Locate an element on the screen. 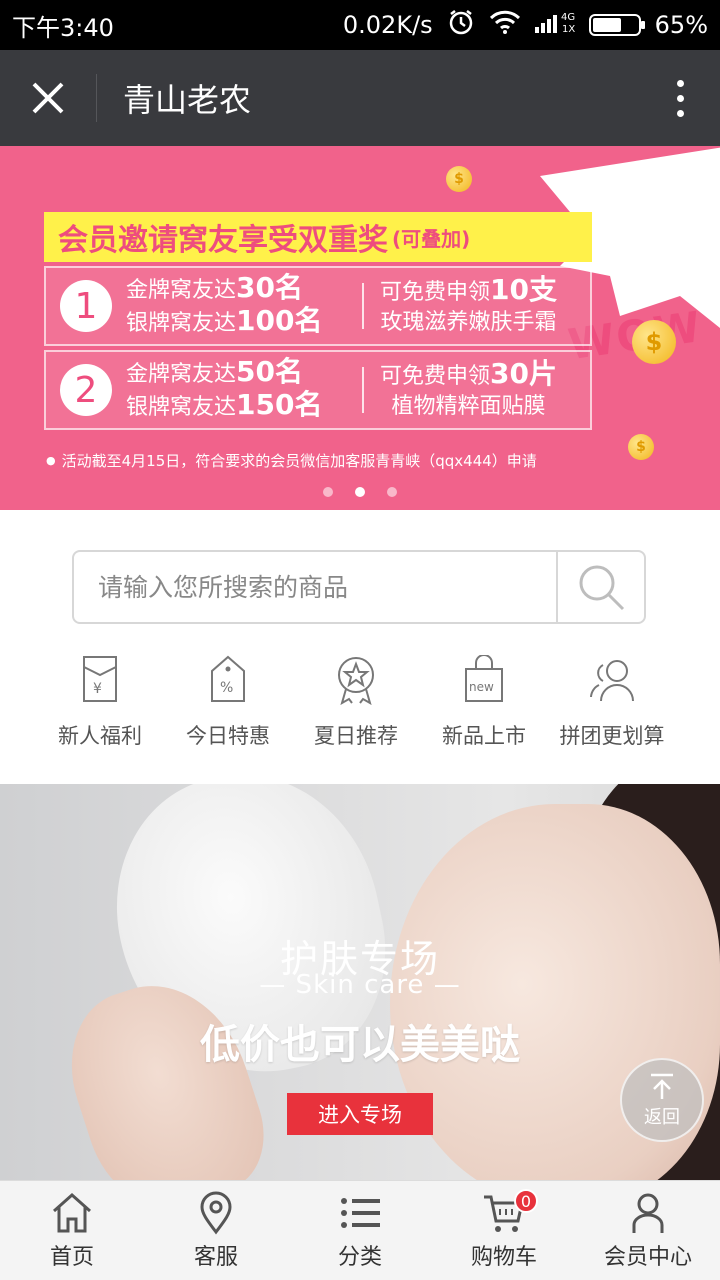  network-speed: 0.02K/s is located at coordinates (387, 25).